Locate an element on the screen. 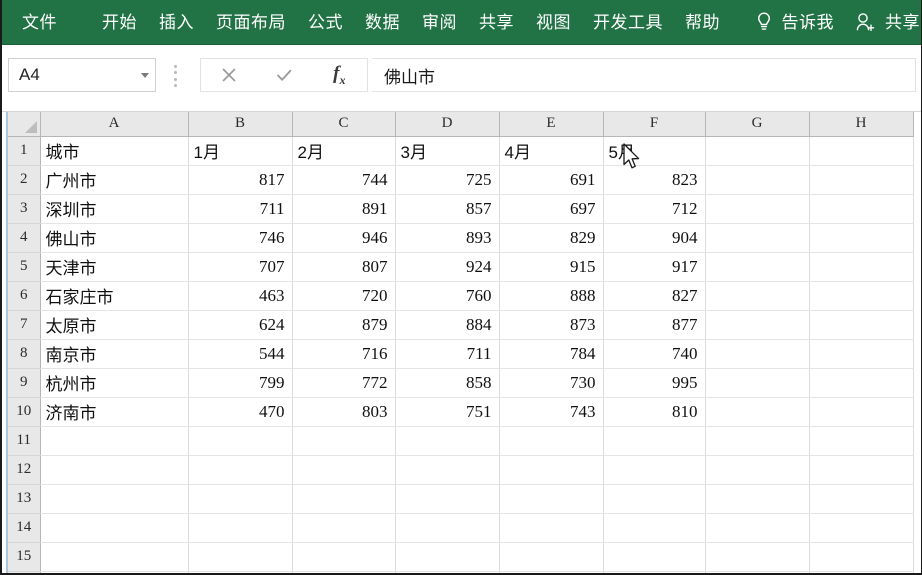 This screenshot has height=575, width=922. cell-C14 is located at coordinates (344, 528).